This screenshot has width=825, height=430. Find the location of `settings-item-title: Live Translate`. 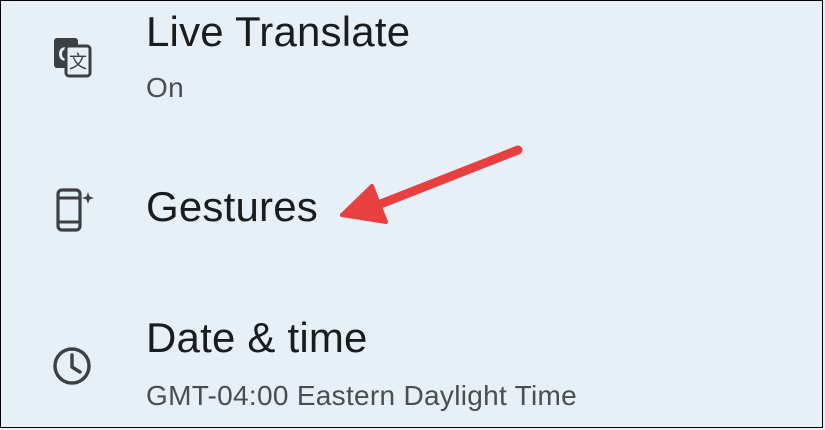

settings-item-title: Live Translate is located at coordinates (278, 31).